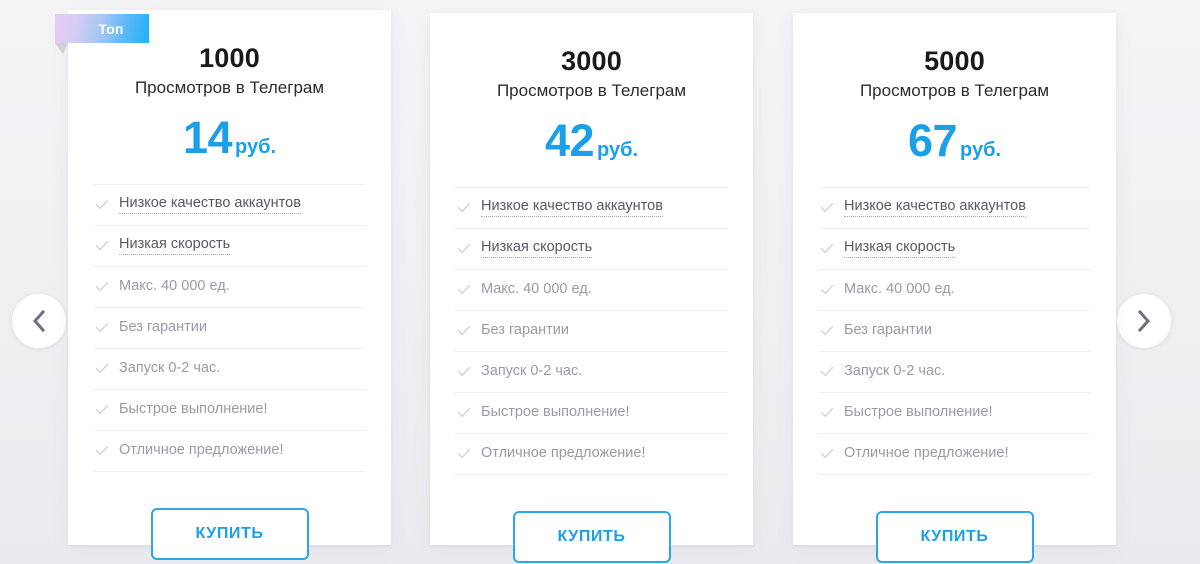  I want to click on card-header: 3000 Просмотров в Телеграм 42 руб., so click(591, 88).